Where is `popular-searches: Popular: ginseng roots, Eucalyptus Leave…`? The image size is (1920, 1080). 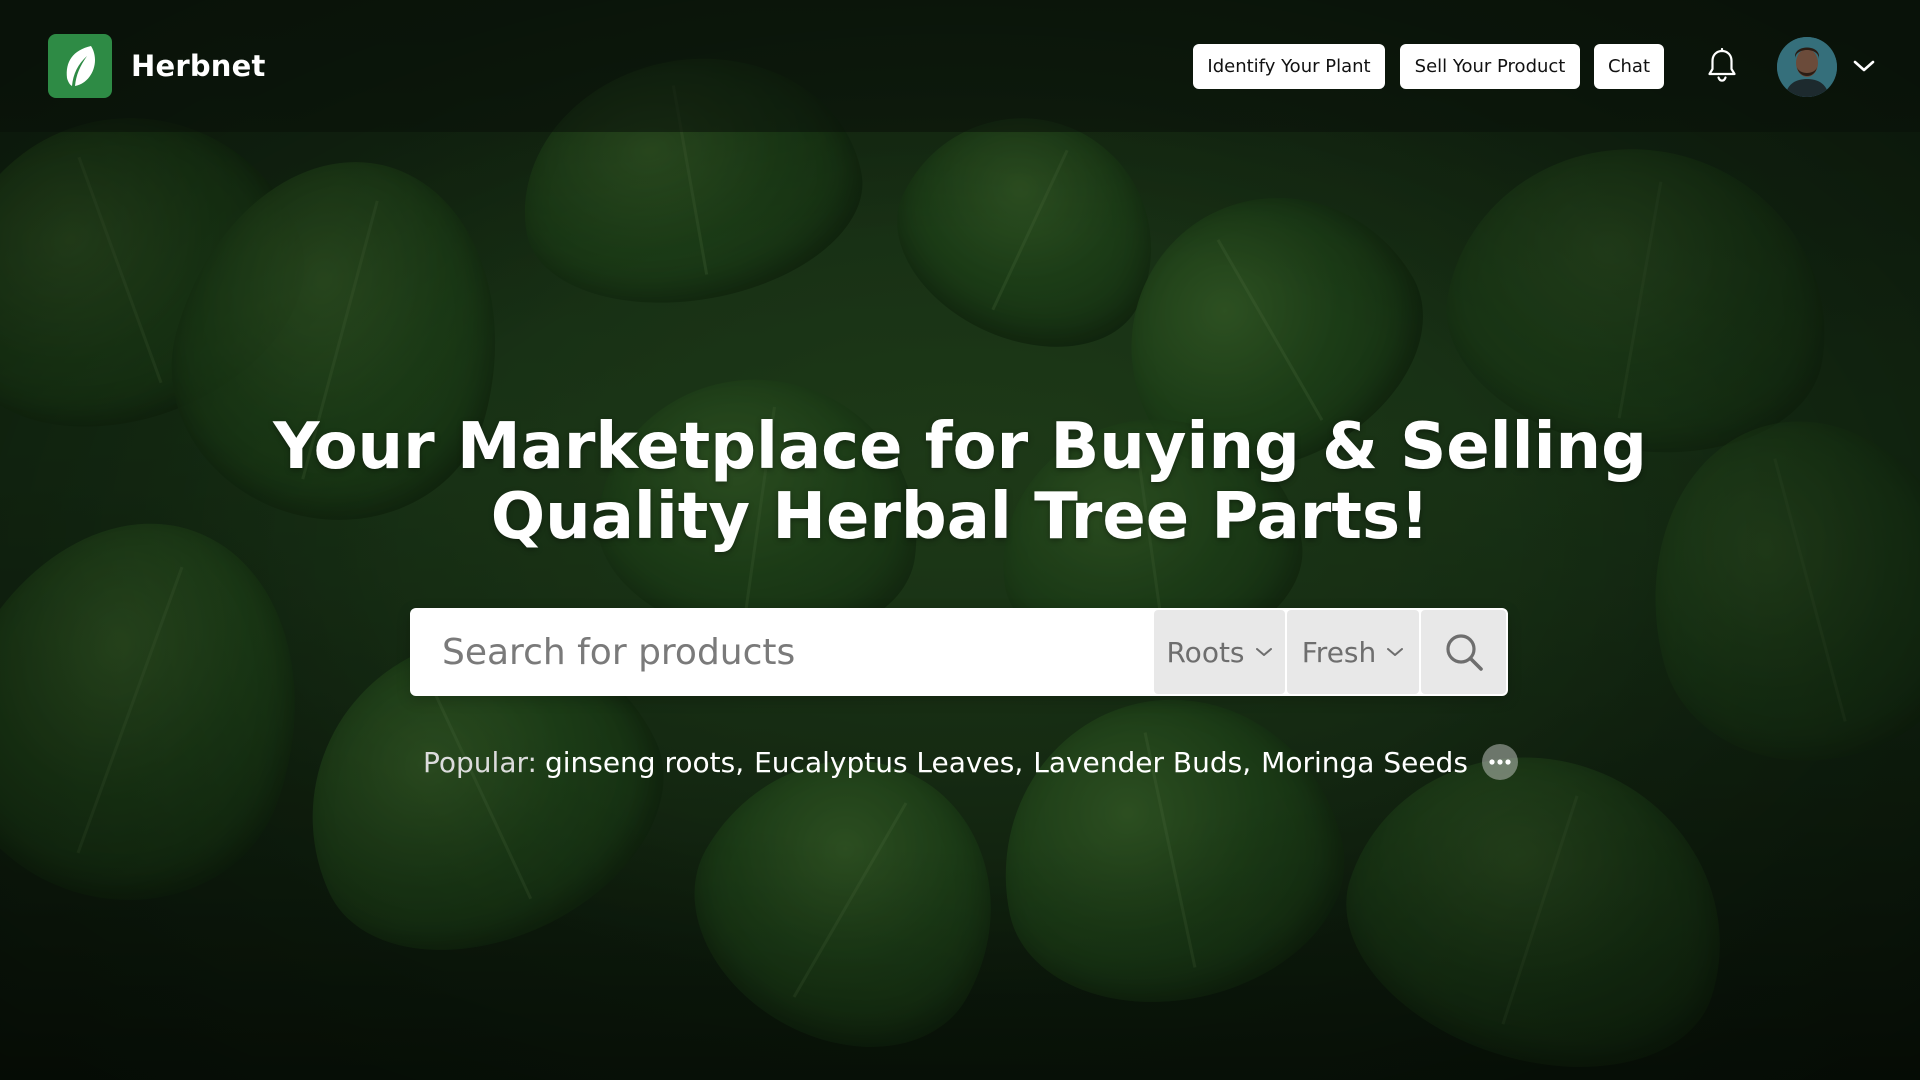 popular-searches: Popular: ginseng roots, Eucalyptus Leave… is located at coordinates (970, 762).